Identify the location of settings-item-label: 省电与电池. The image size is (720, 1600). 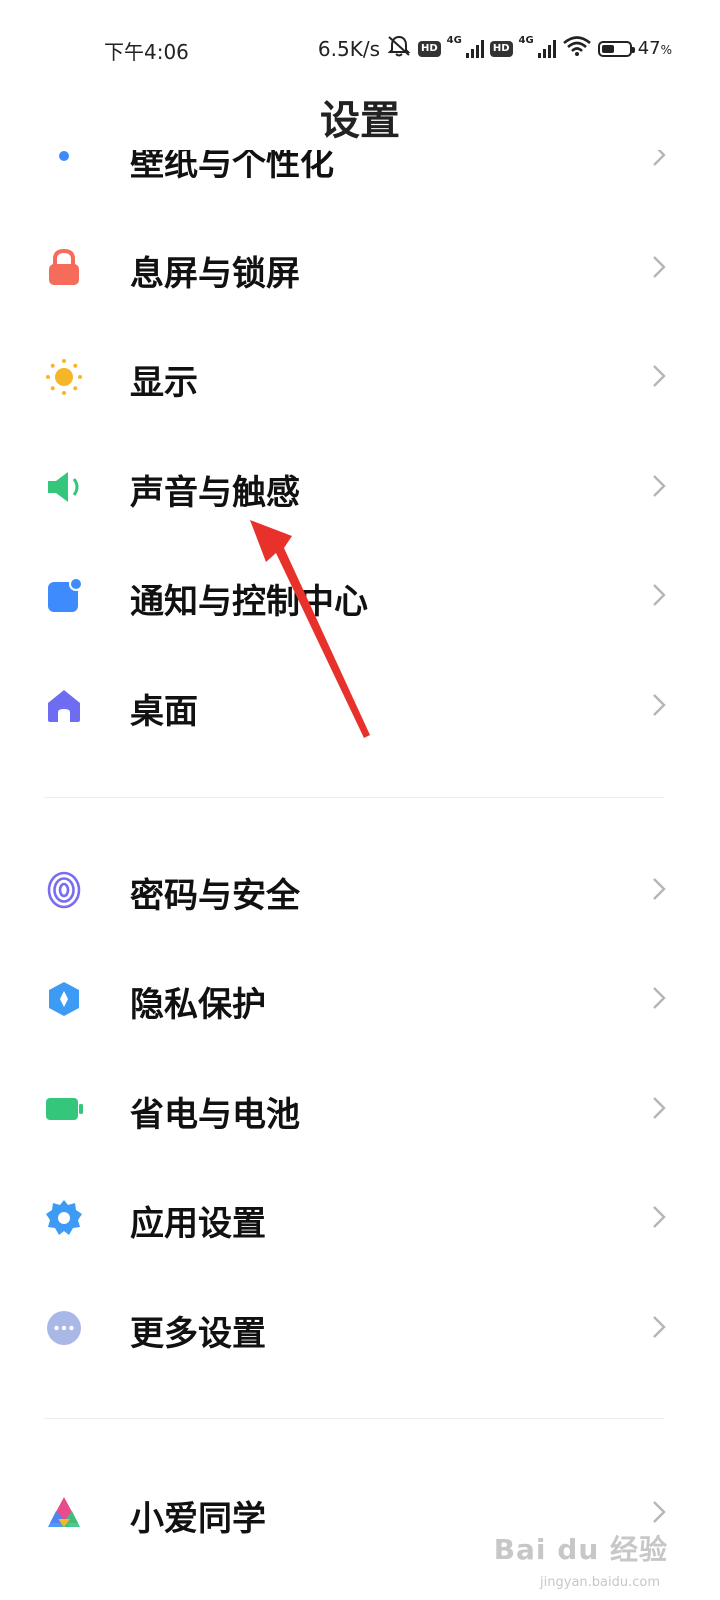
(215, 1115).